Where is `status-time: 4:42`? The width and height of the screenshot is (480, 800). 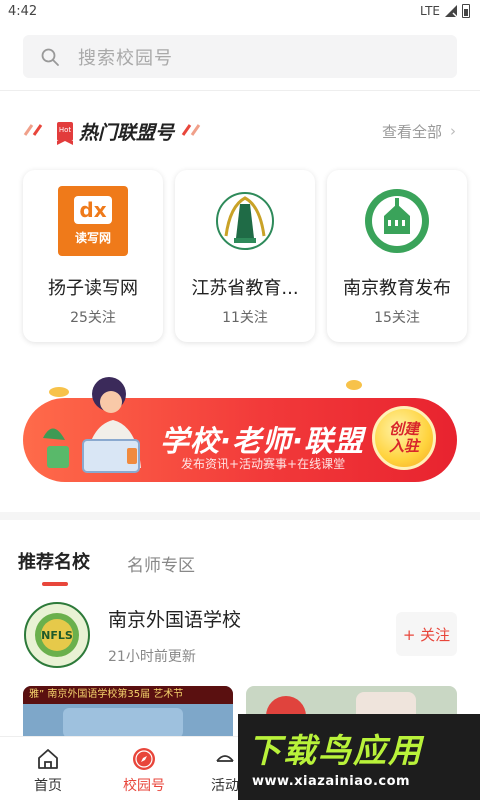 status-time: 4:42 is located at coordinates (23, 11).